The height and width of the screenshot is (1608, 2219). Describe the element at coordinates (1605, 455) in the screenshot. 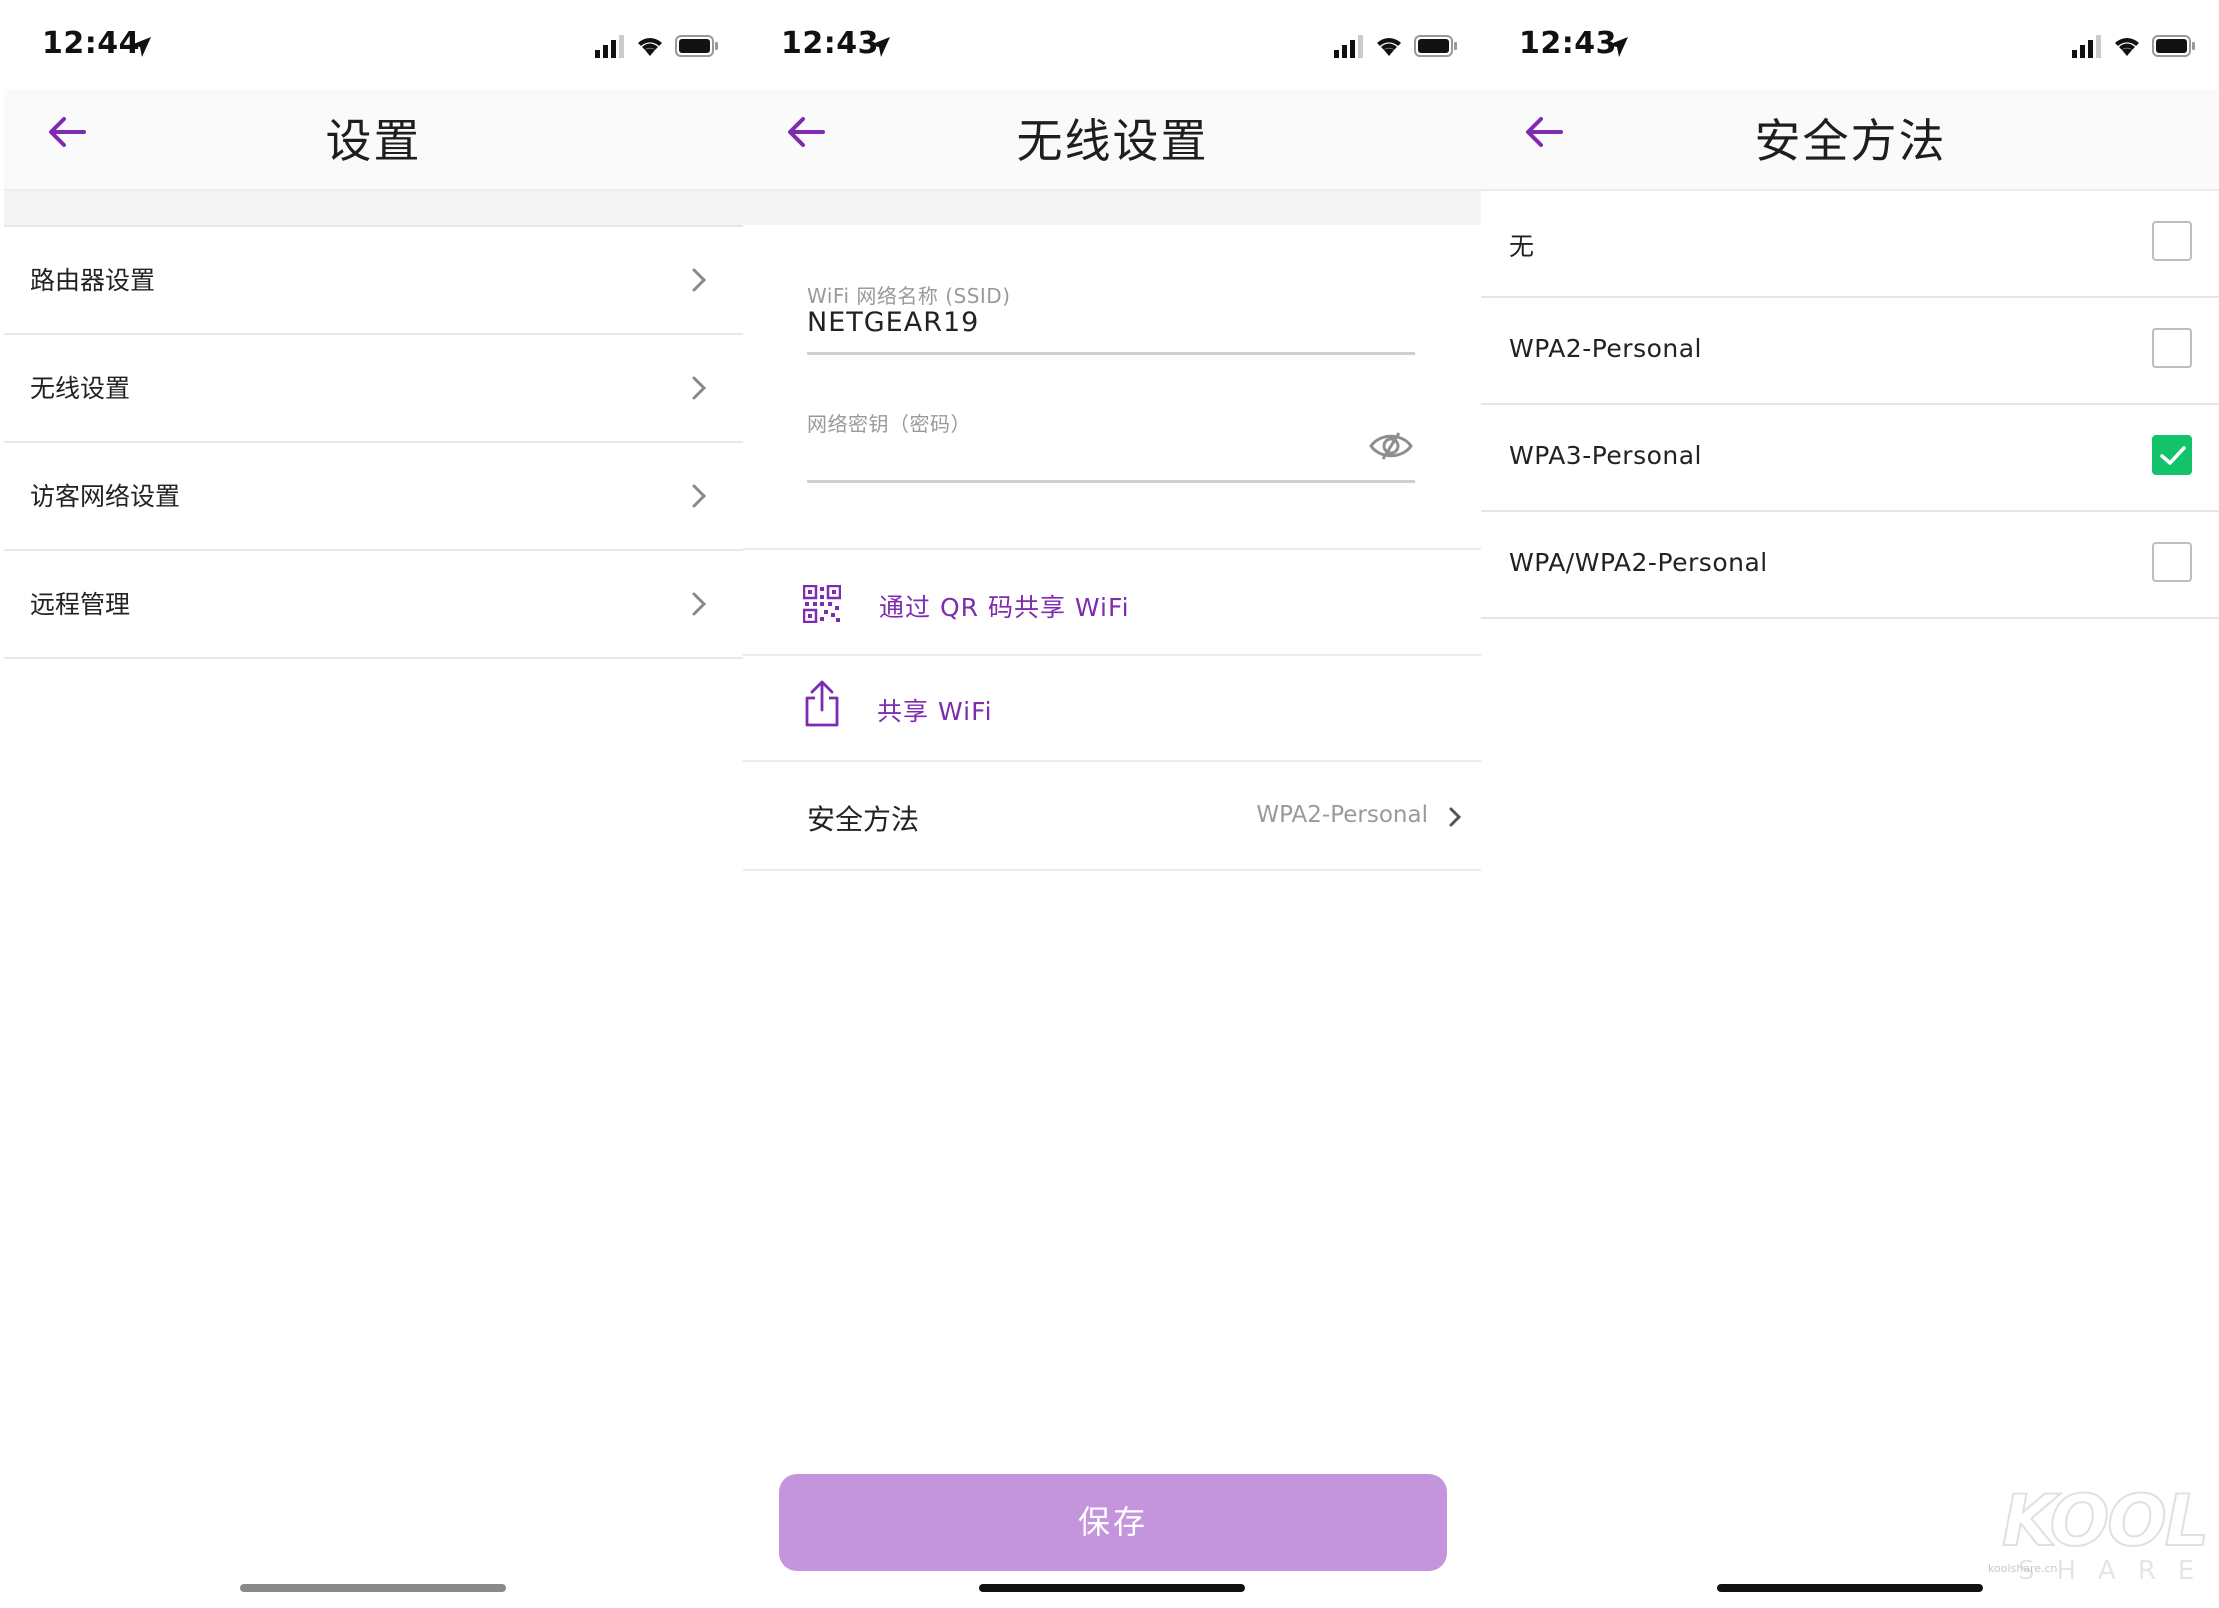

I see `option-label: WPA3-Personal` at that location.